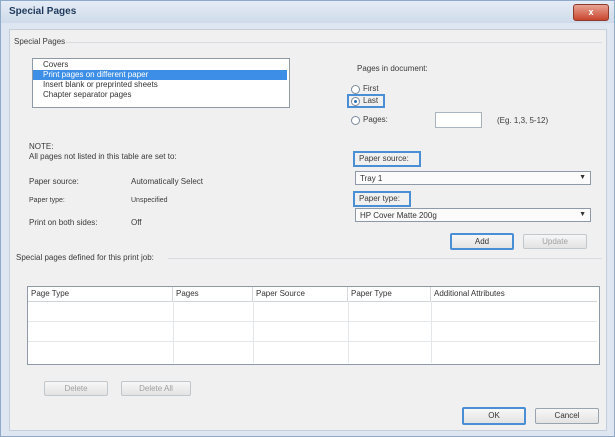  Describe the element at coordinates (384, 158) in the screenshot. I see `paper-source-label: Paper source:` at that location.